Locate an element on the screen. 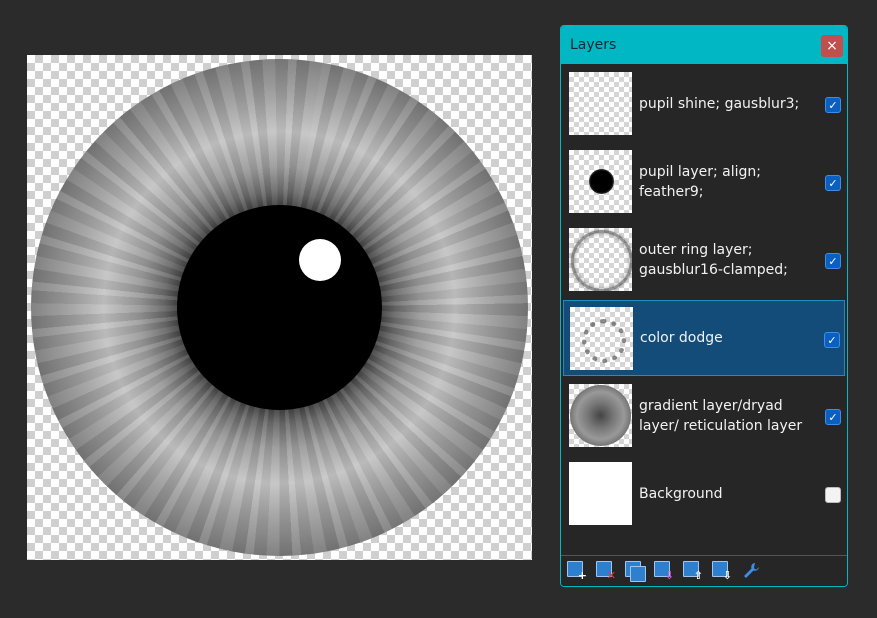  layer-row-background: Background is located at coordinates (704, 494).